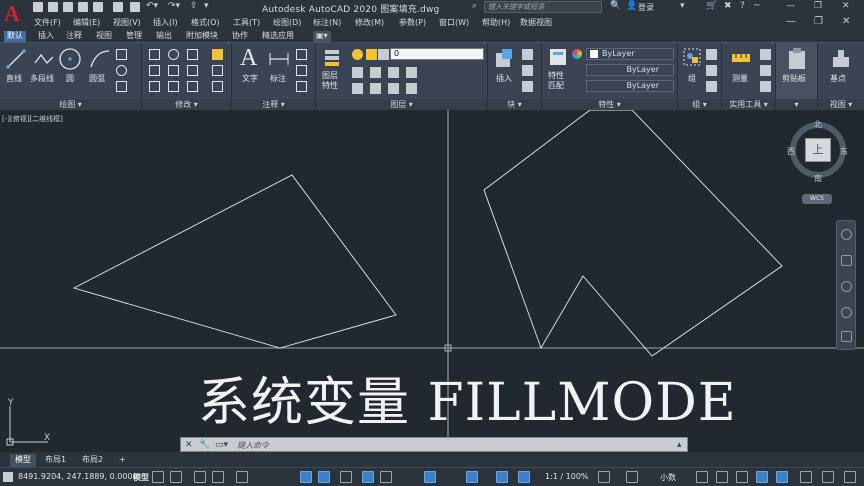  Describe the element at coordinates (846, 260) in the screenshot. I see `pan-icon` at that location.